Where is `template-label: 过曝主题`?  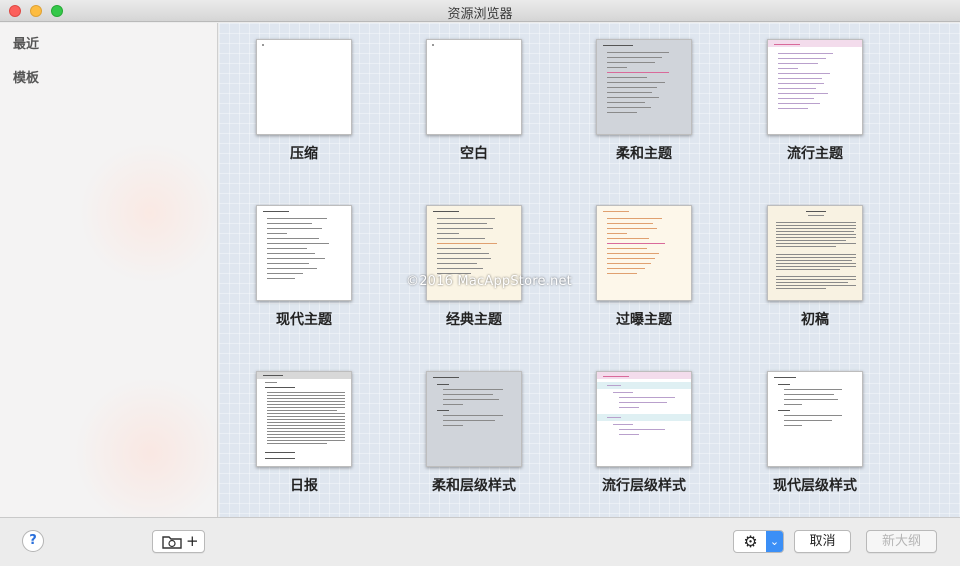 template-label: 过曝主题 is located at coordinates (644, 320).